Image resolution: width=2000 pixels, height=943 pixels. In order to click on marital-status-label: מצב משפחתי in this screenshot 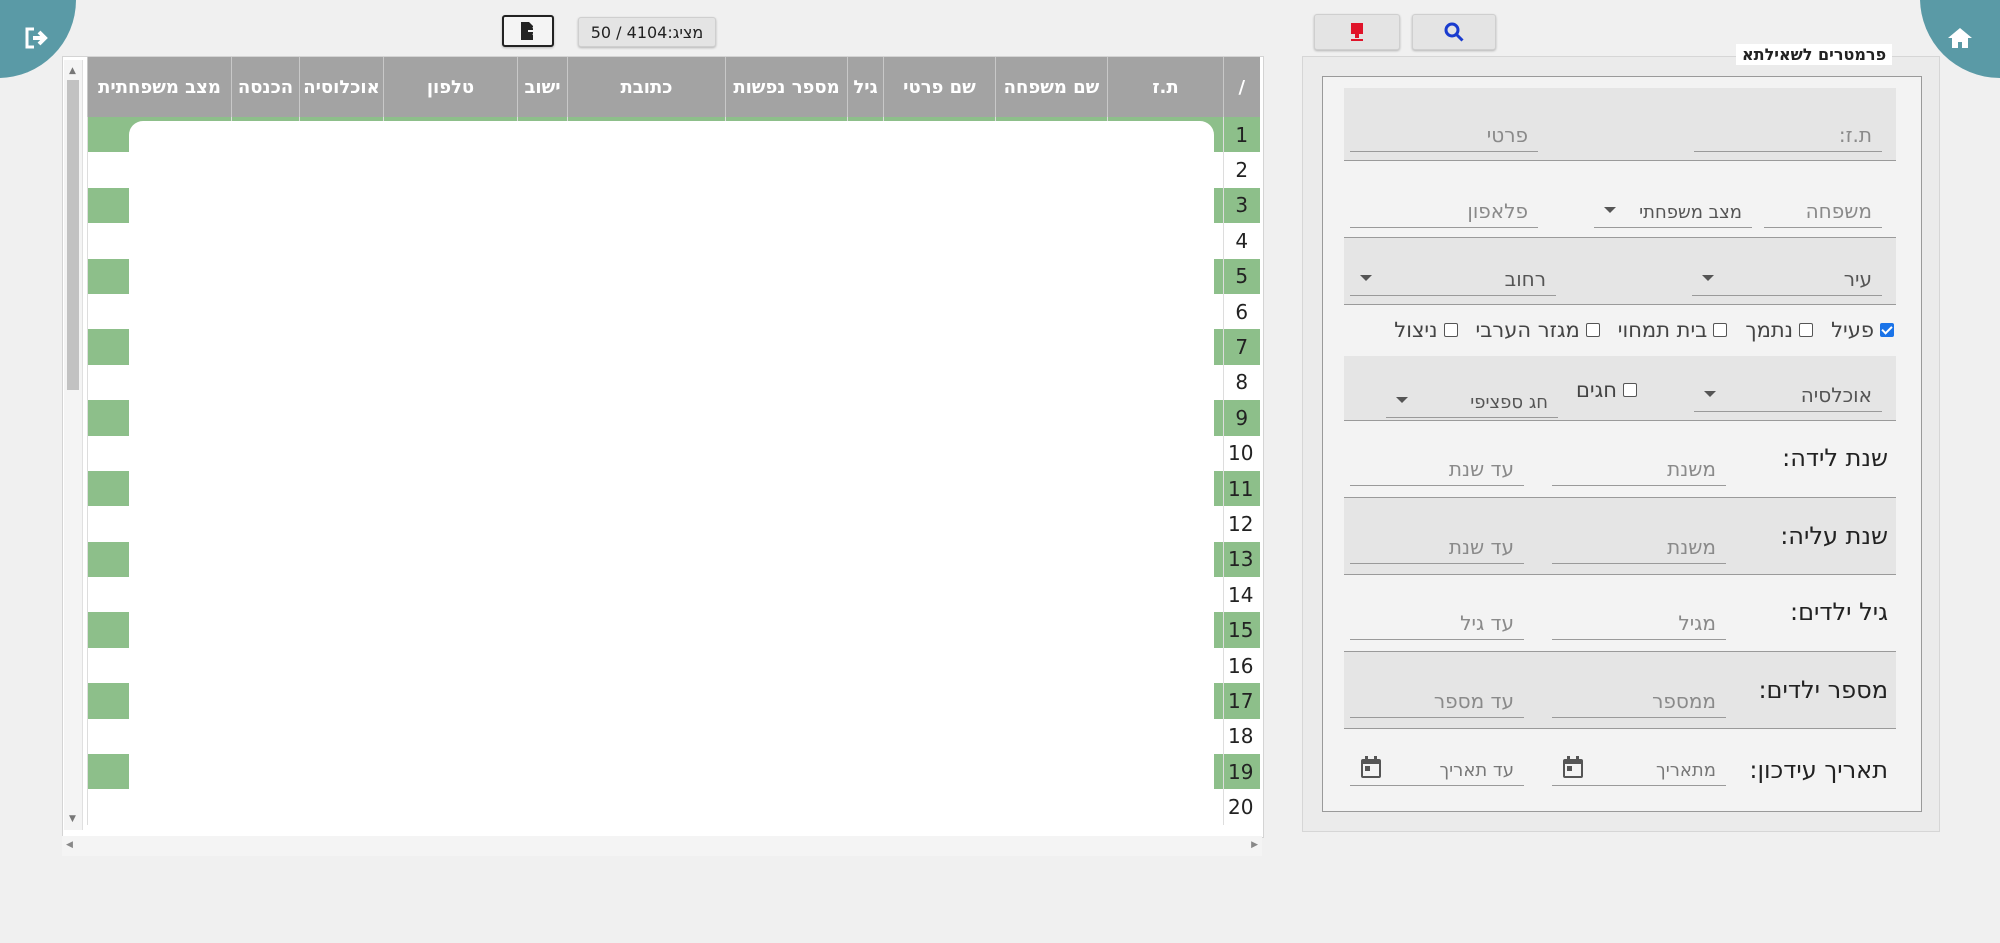, I will do `click(1690, 212)`.